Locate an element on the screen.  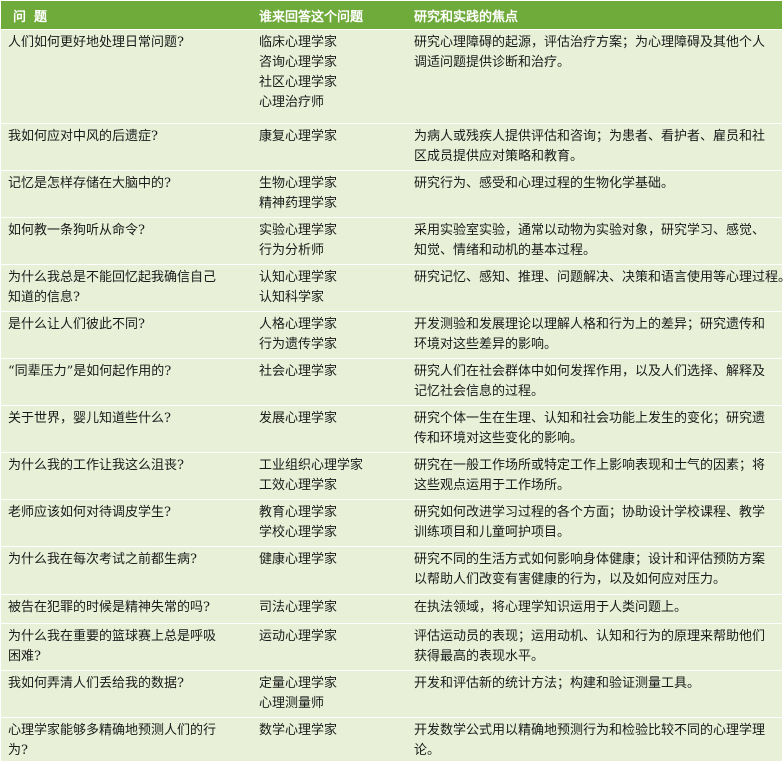
focus-cell-line: 开发和评估新的统计方法；构建和验证测量工具。 is located at coordinates (557, 683).